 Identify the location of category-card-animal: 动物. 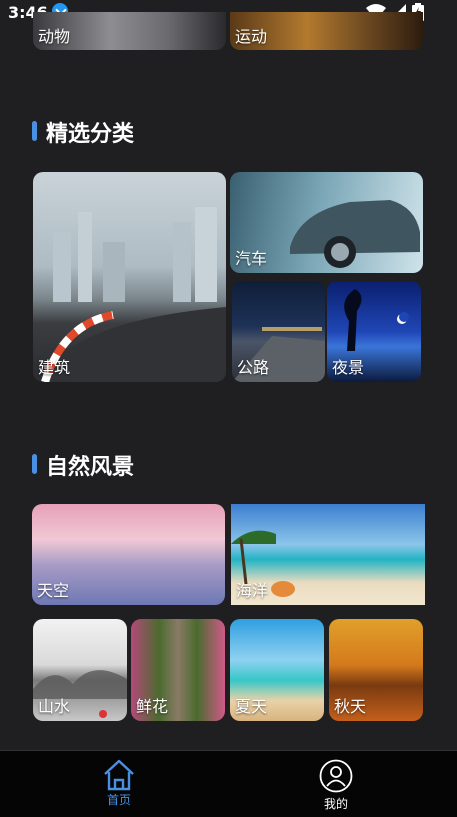
(129, 31).